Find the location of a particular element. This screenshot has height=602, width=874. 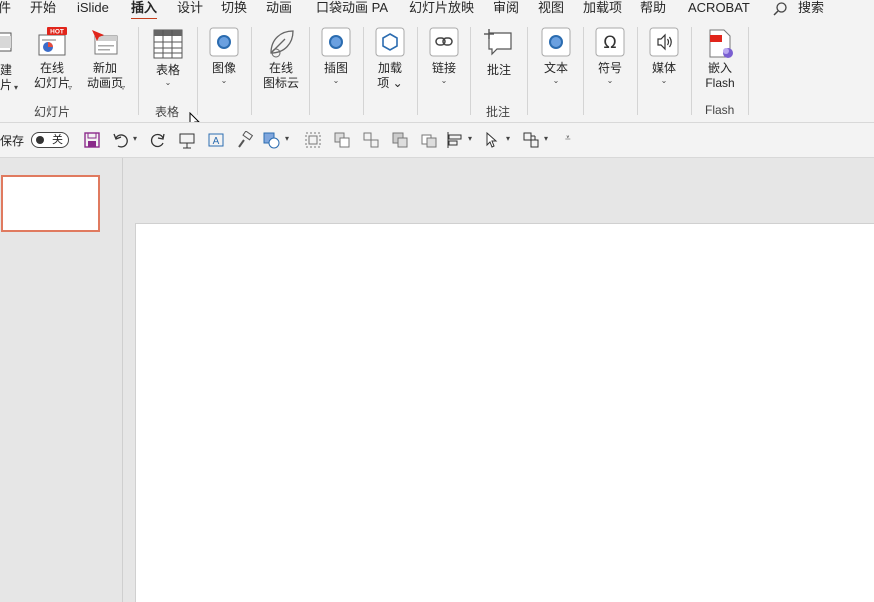

text-button: 文本 ⌄ is located at coordinates (556, 56).